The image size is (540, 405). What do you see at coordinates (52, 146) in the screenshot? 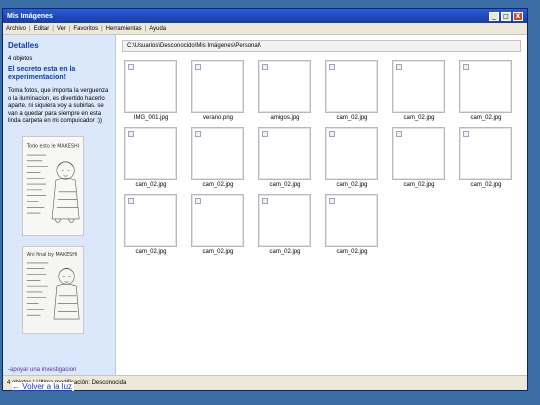
I see `sketch-1-caption: Todo esto le MAKESHI` at bounding box center [52, 146].